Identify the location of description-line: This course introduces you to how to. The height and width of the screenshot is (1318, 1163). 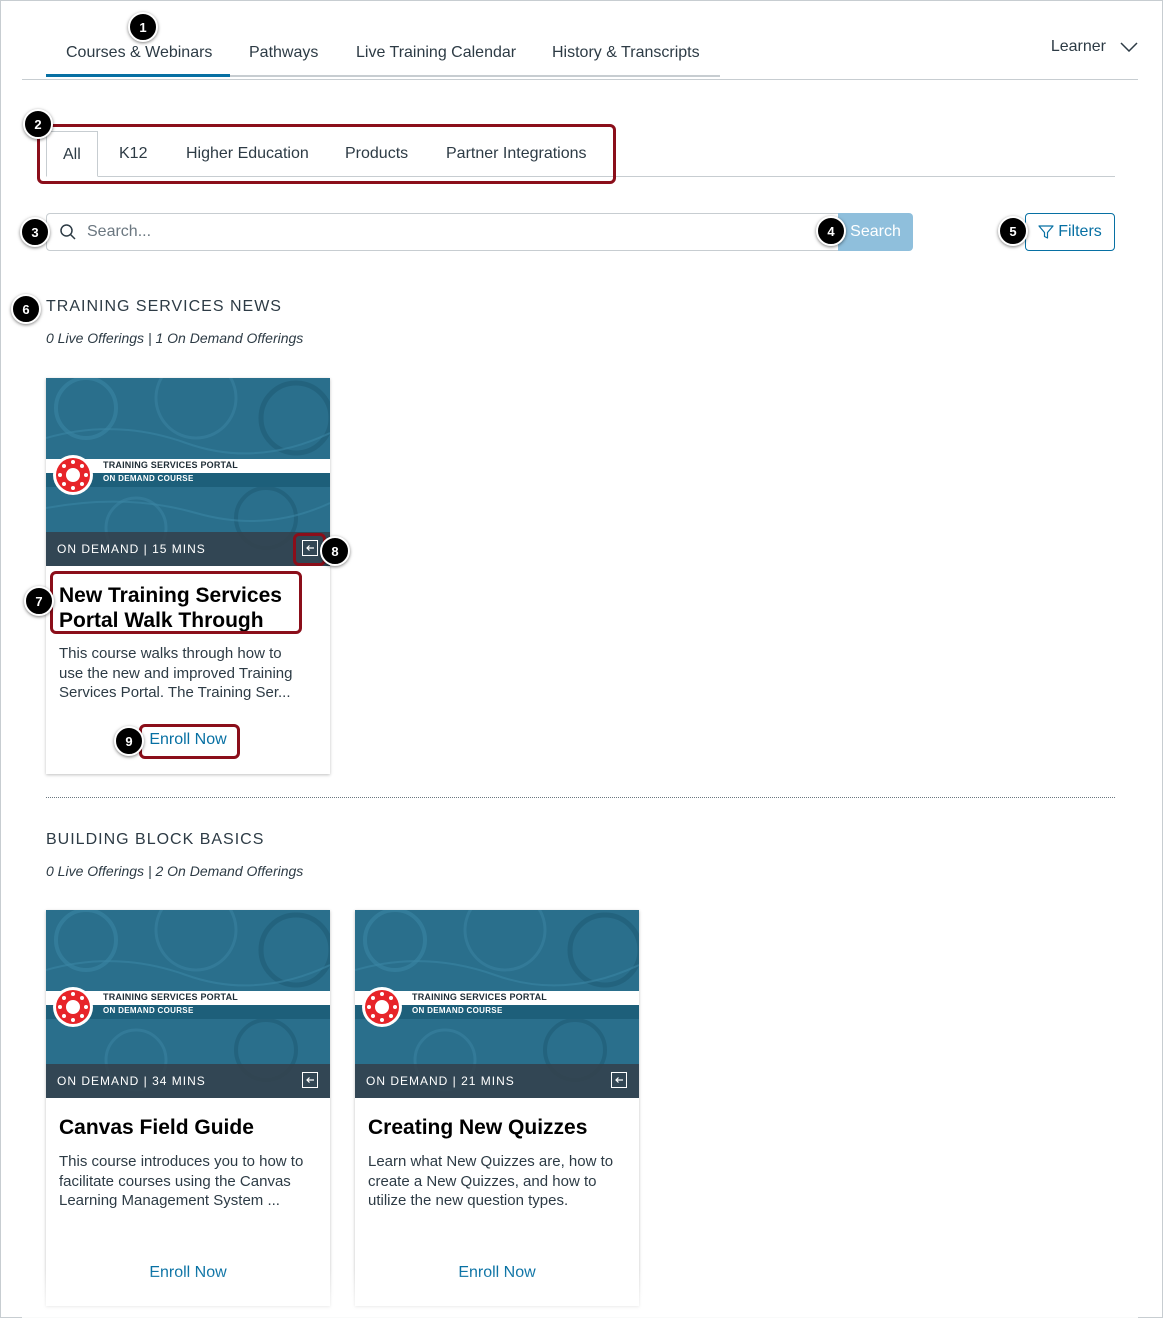
(181, 1161).